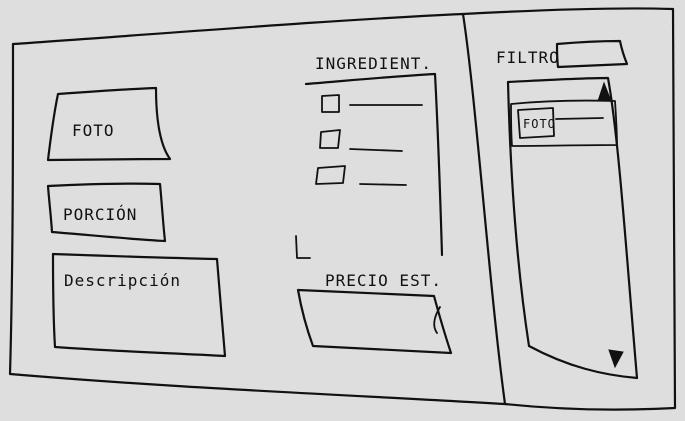  I want to click on price-title: PRECIO EST., so click(383, 280).